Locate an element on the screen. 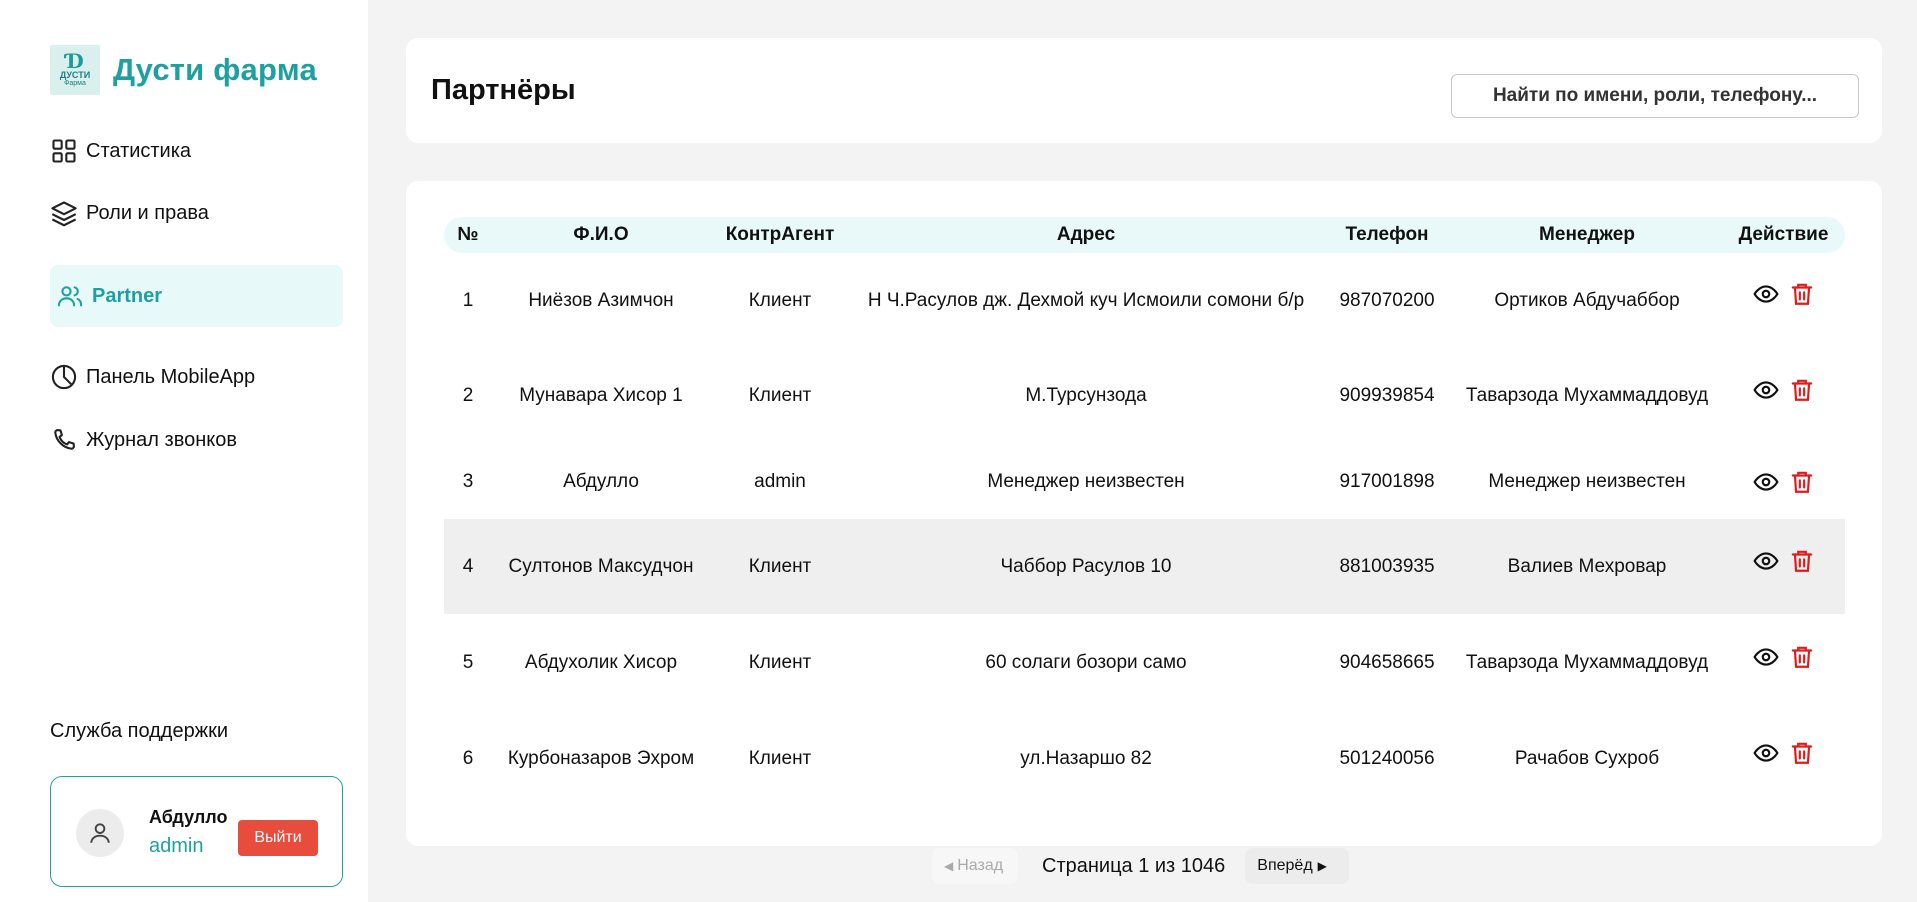 The height and width of the screenshot is (902, 1917). support-link: Служба поддержки is located at coordinates (139, 731).